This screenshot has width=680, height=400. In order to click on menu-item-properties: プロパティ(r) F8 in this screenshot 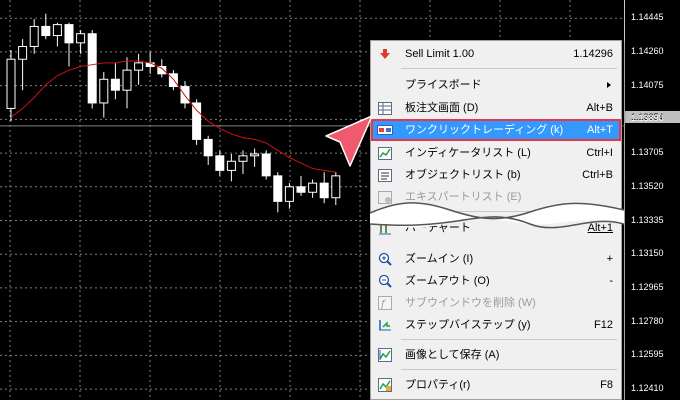, I will do `click(496, 385)`.